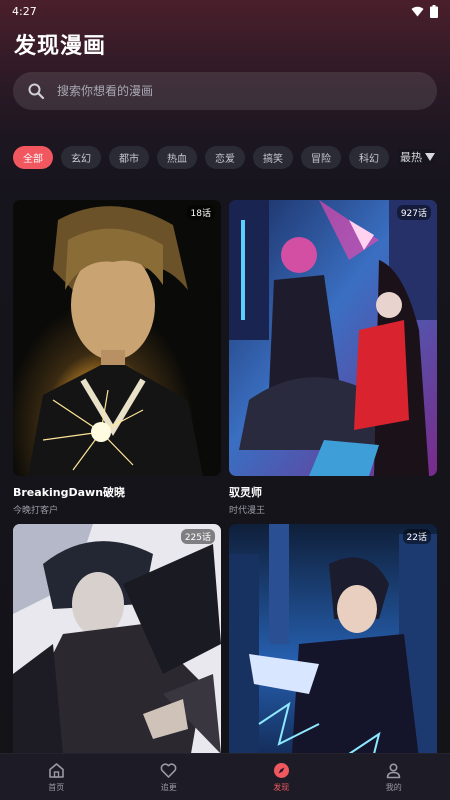 The image size is (450, 800). I want to click on nav-discover: 发现, so click(281, 777).